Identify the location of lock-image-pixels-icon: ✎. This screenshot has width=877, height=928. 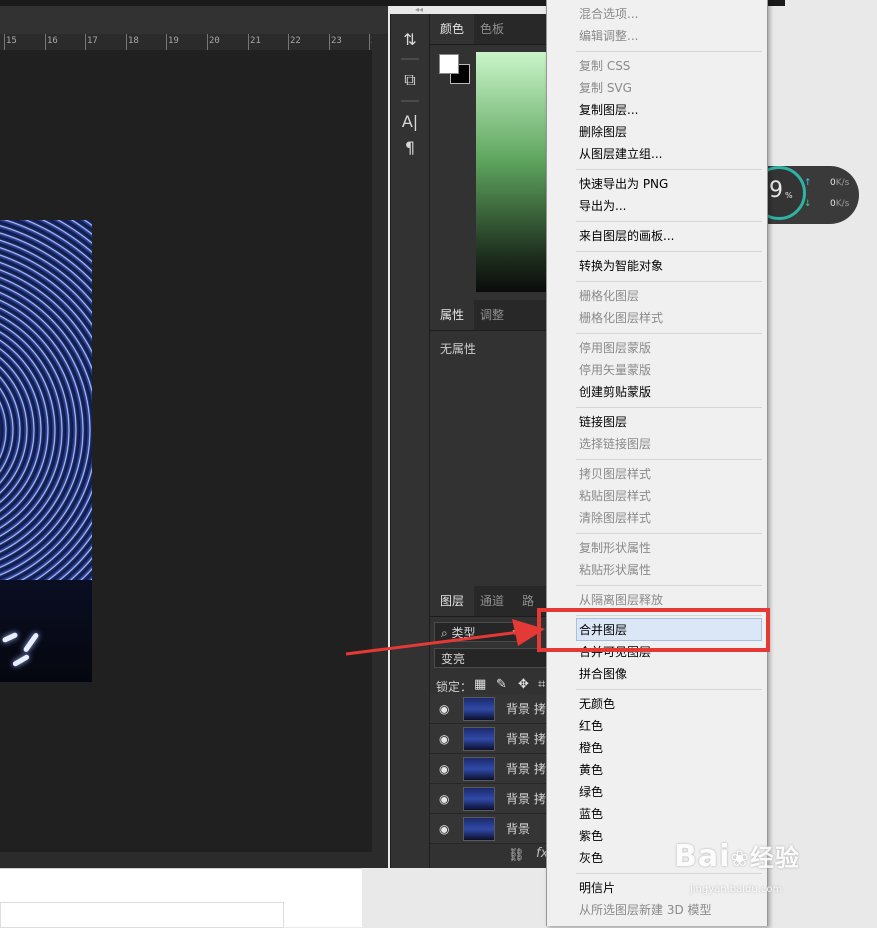
(501, 684).